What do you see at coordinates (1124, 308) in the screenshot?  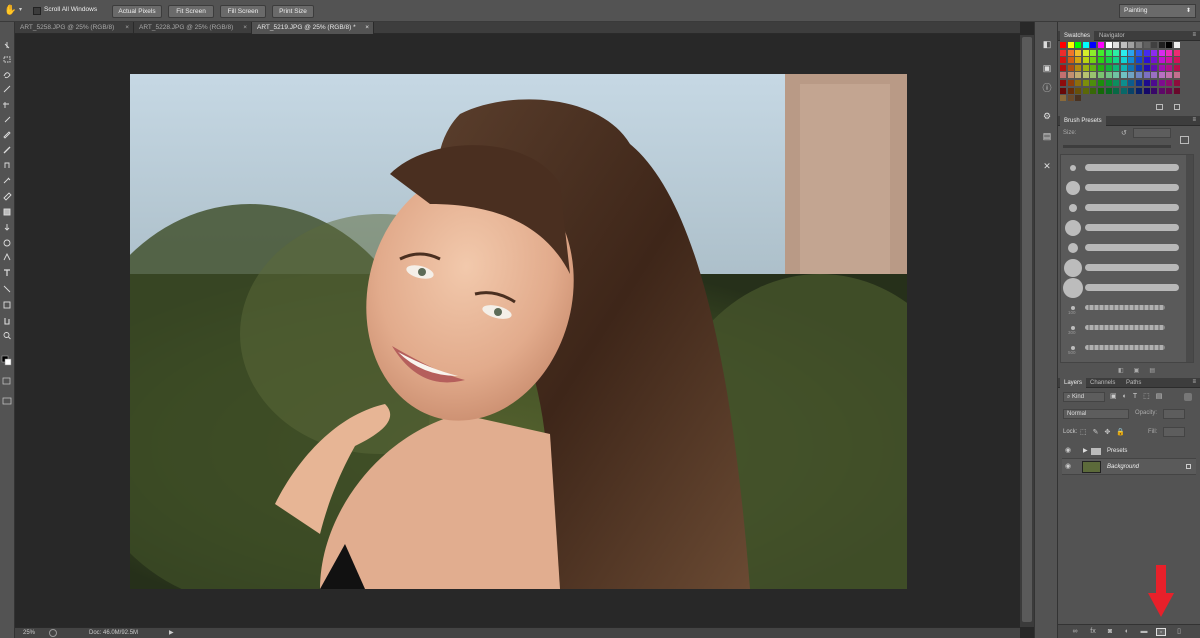 I see `brush-preset-row: 100` at bounding box center [1124, 308].